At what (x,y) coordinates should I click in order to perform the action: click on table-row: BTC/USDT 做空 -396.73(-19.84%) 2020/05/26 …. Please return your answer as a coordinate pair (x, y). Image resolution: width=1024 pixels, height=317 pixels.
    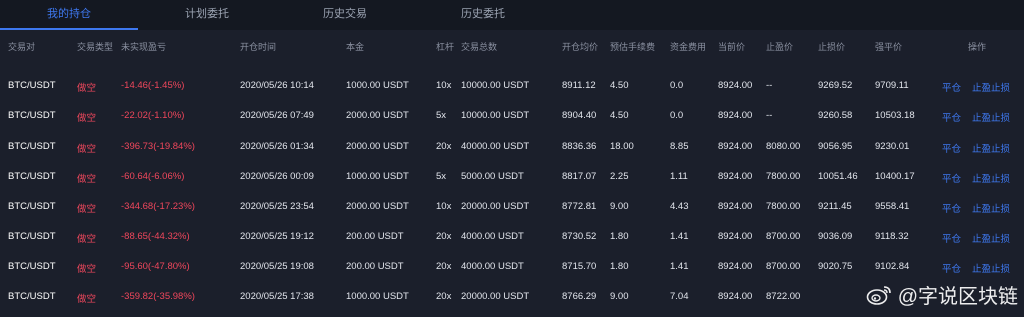
    Looking at the image, I should click on (512, 147).